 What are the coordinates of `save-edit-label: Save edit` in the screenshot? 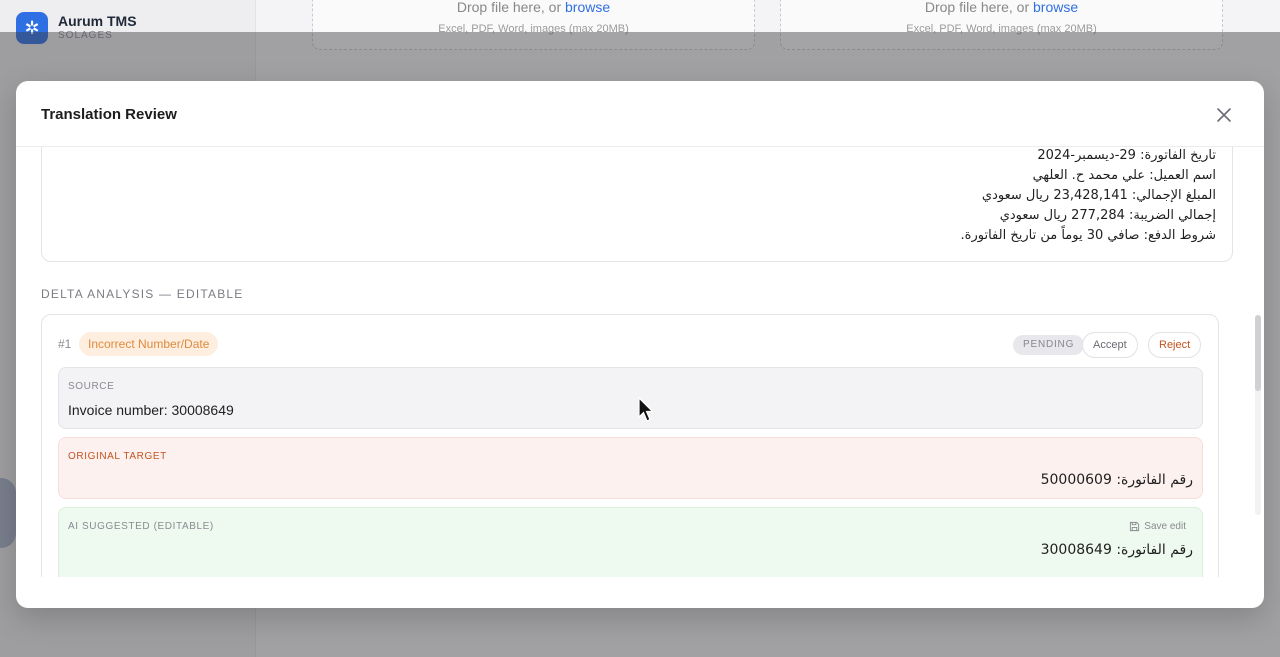 It's located at (1165, 526).